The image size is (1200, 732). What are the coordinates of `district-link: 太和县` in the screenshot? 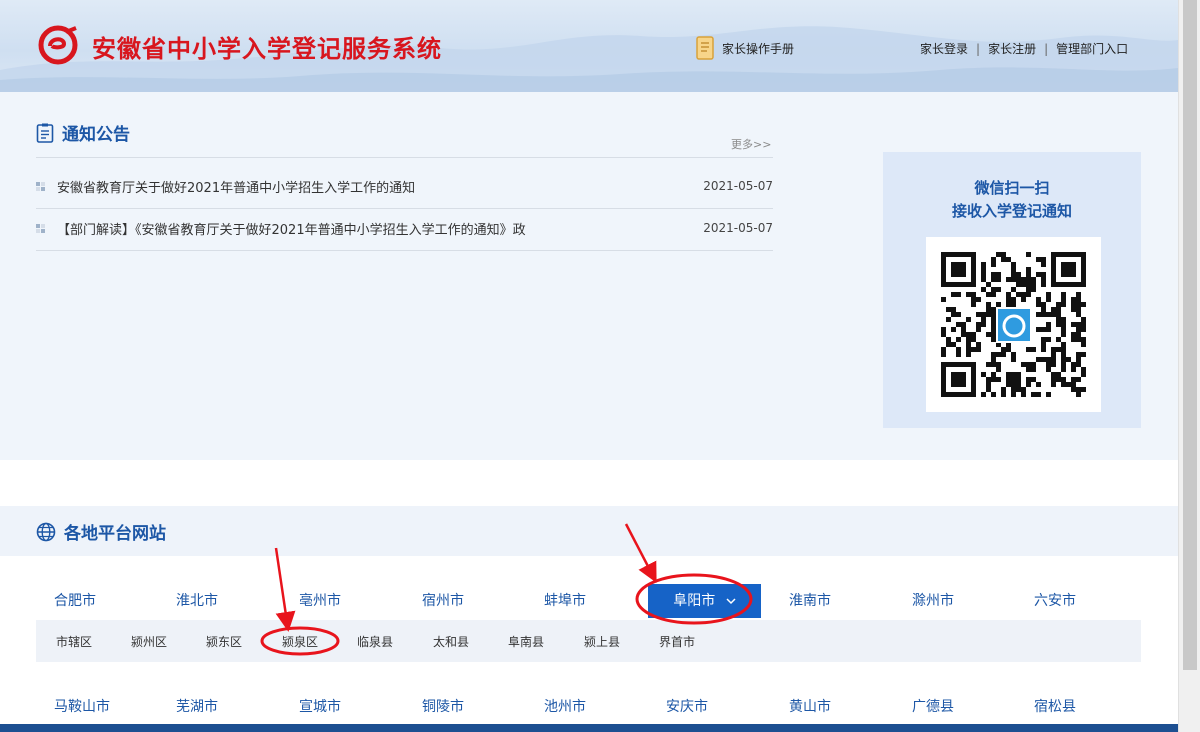 It's located at (451, 641).